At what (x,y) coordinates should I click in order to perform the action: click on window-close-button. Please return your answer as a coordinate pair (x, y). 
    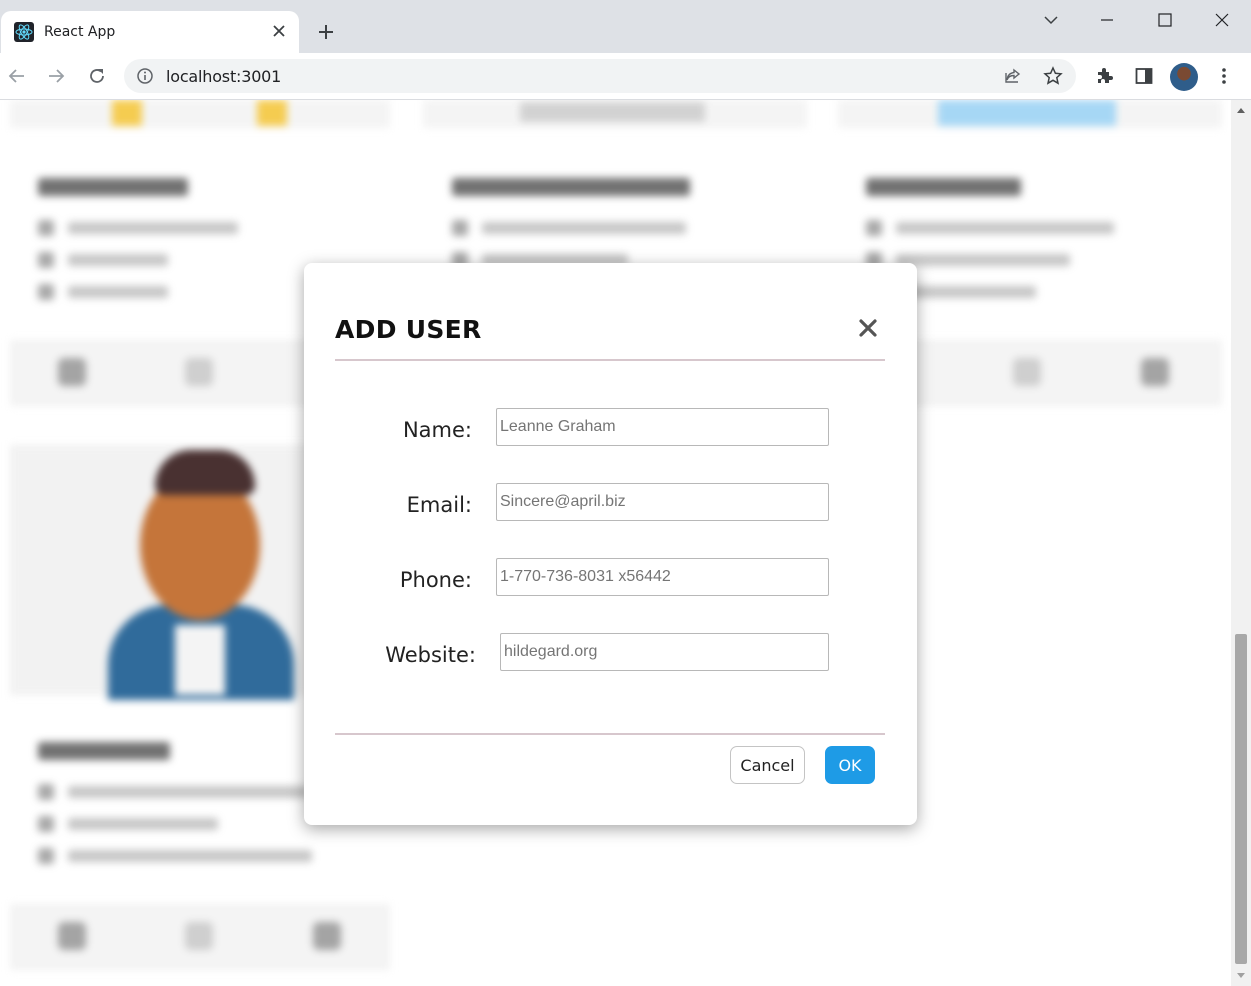
    Looking at the image, I should click on (1222, 20).